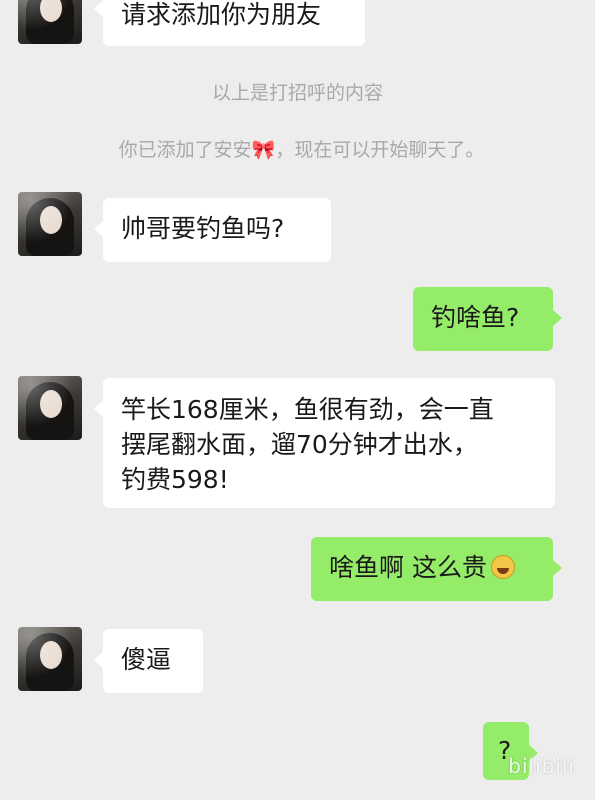  I want to click on watermark: bilibili, so click(541, 766).